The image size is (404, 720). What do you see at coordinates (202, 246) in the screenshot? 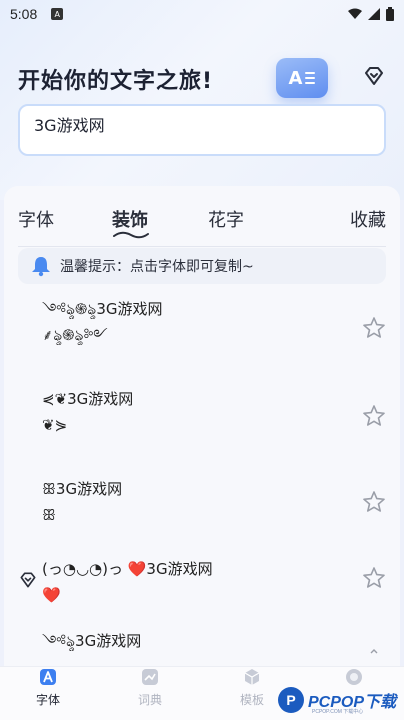
I see `divider` at bounding box center [202, 246].